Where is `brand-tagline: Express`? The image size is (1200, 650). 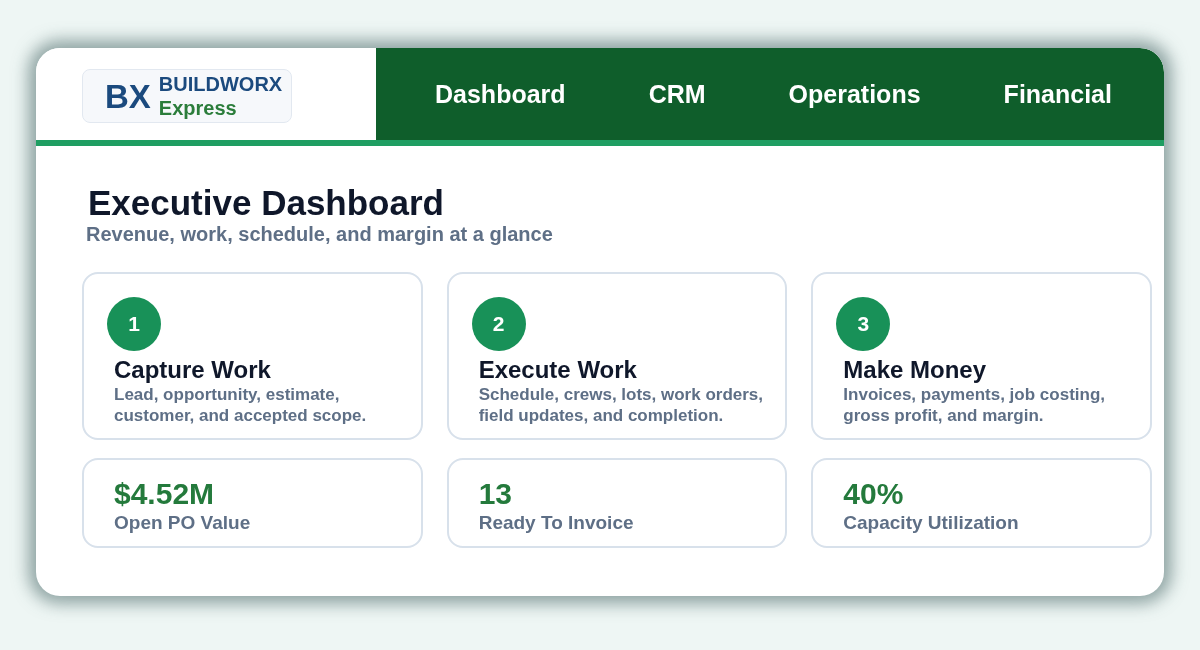 brand-tagline: Express is located at coordinates (198, 108).